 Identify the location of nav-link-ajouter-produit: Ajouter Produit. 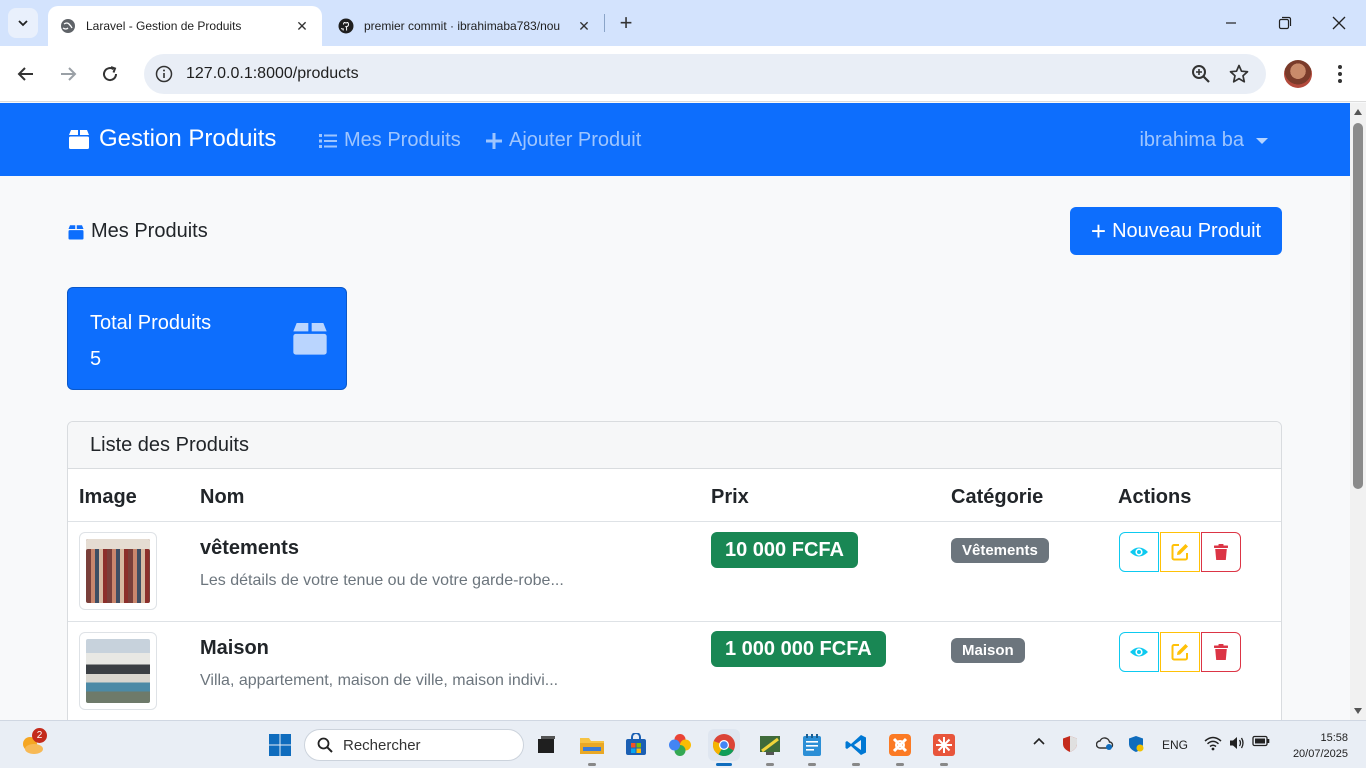
(563, 140).